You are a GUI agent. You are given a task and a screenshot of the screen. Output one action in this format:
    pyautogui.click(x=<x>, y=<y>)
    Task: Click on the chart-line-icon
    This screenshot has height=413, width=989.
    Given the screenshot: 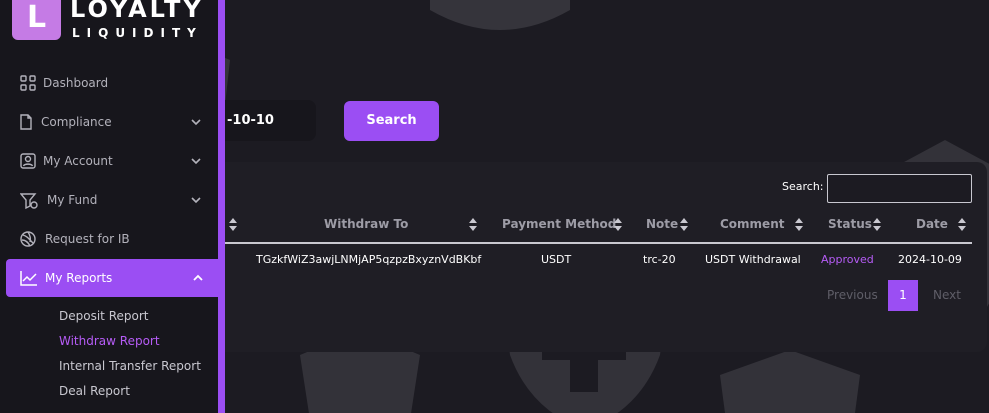 What is the action you would take?
    pyautogui.click(x=28, y=278)
    